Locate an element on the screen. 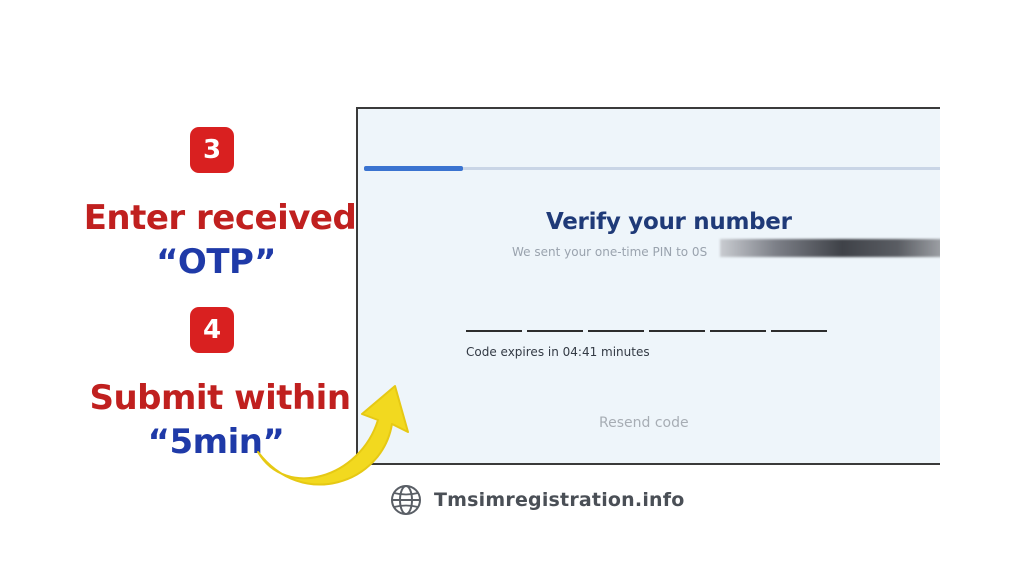 This screenshot has width=1024, height=576. step-4-line2: “5min” is located at coordinates (216, 442).